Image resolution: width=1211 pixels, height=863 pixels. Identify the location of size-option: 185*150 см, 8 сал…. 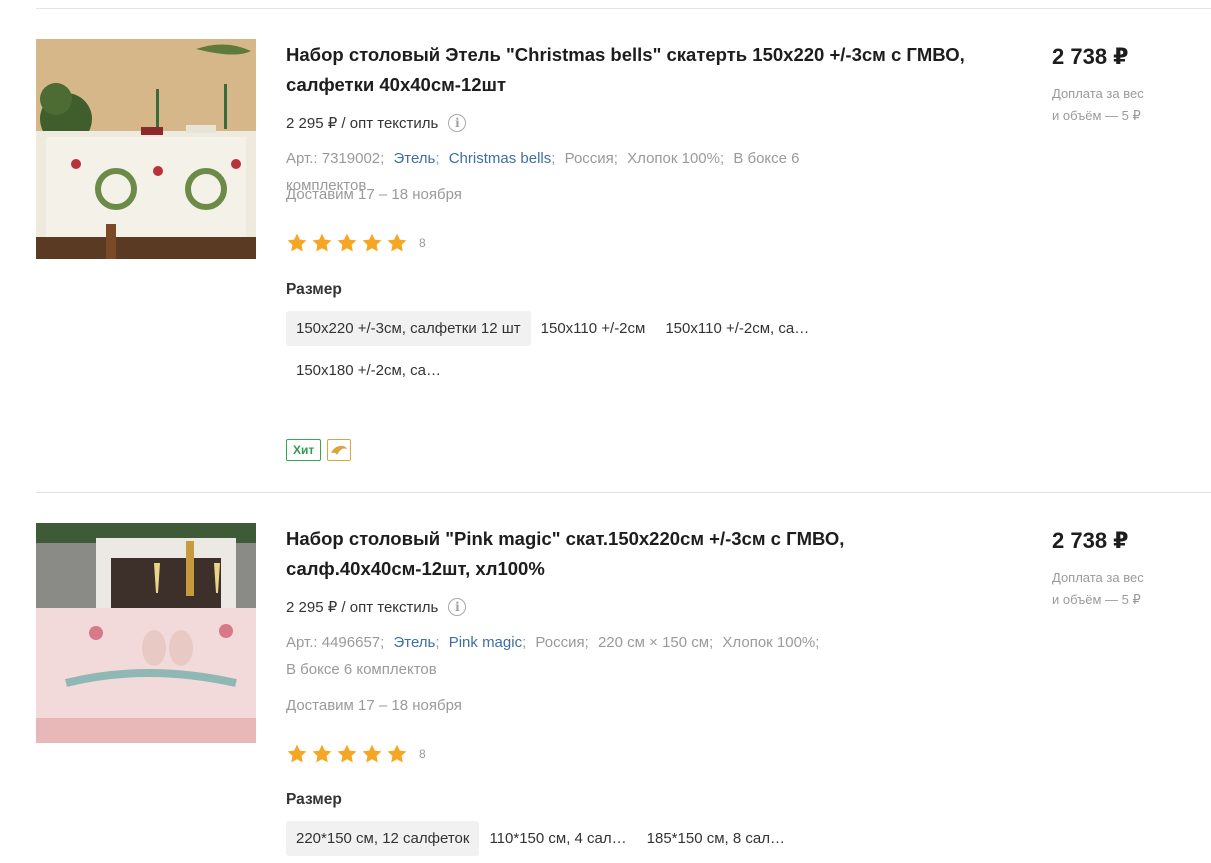
(716, 838).